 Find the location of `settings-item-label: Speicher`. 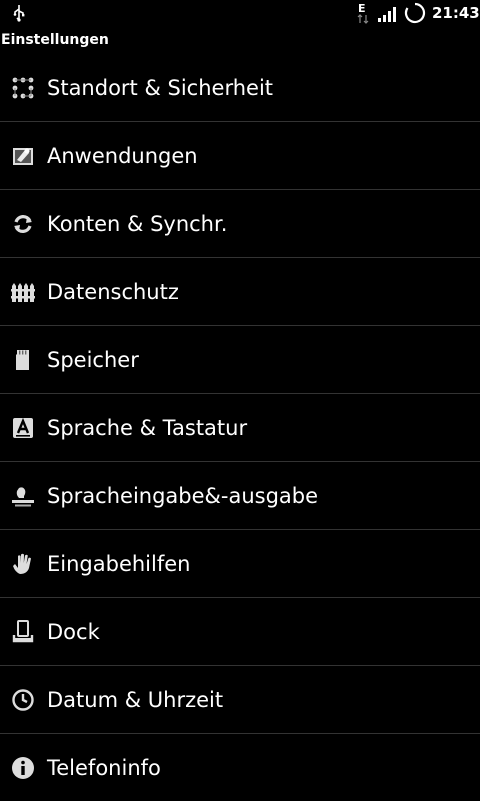

settings-item-label: Speicher is located at coordinates (93, 359).